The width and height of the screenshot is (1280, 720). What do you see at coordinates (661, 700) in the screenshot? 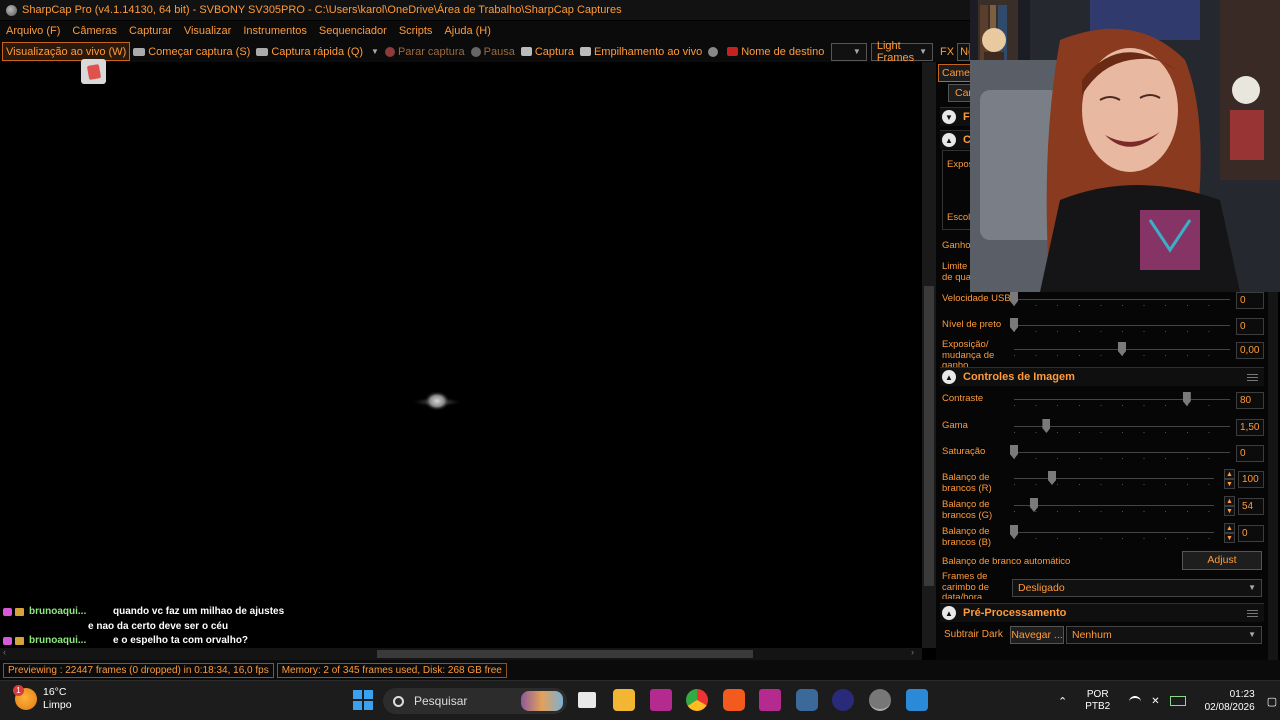
I see `app-pink-icon` at bounding box center [661, 700].